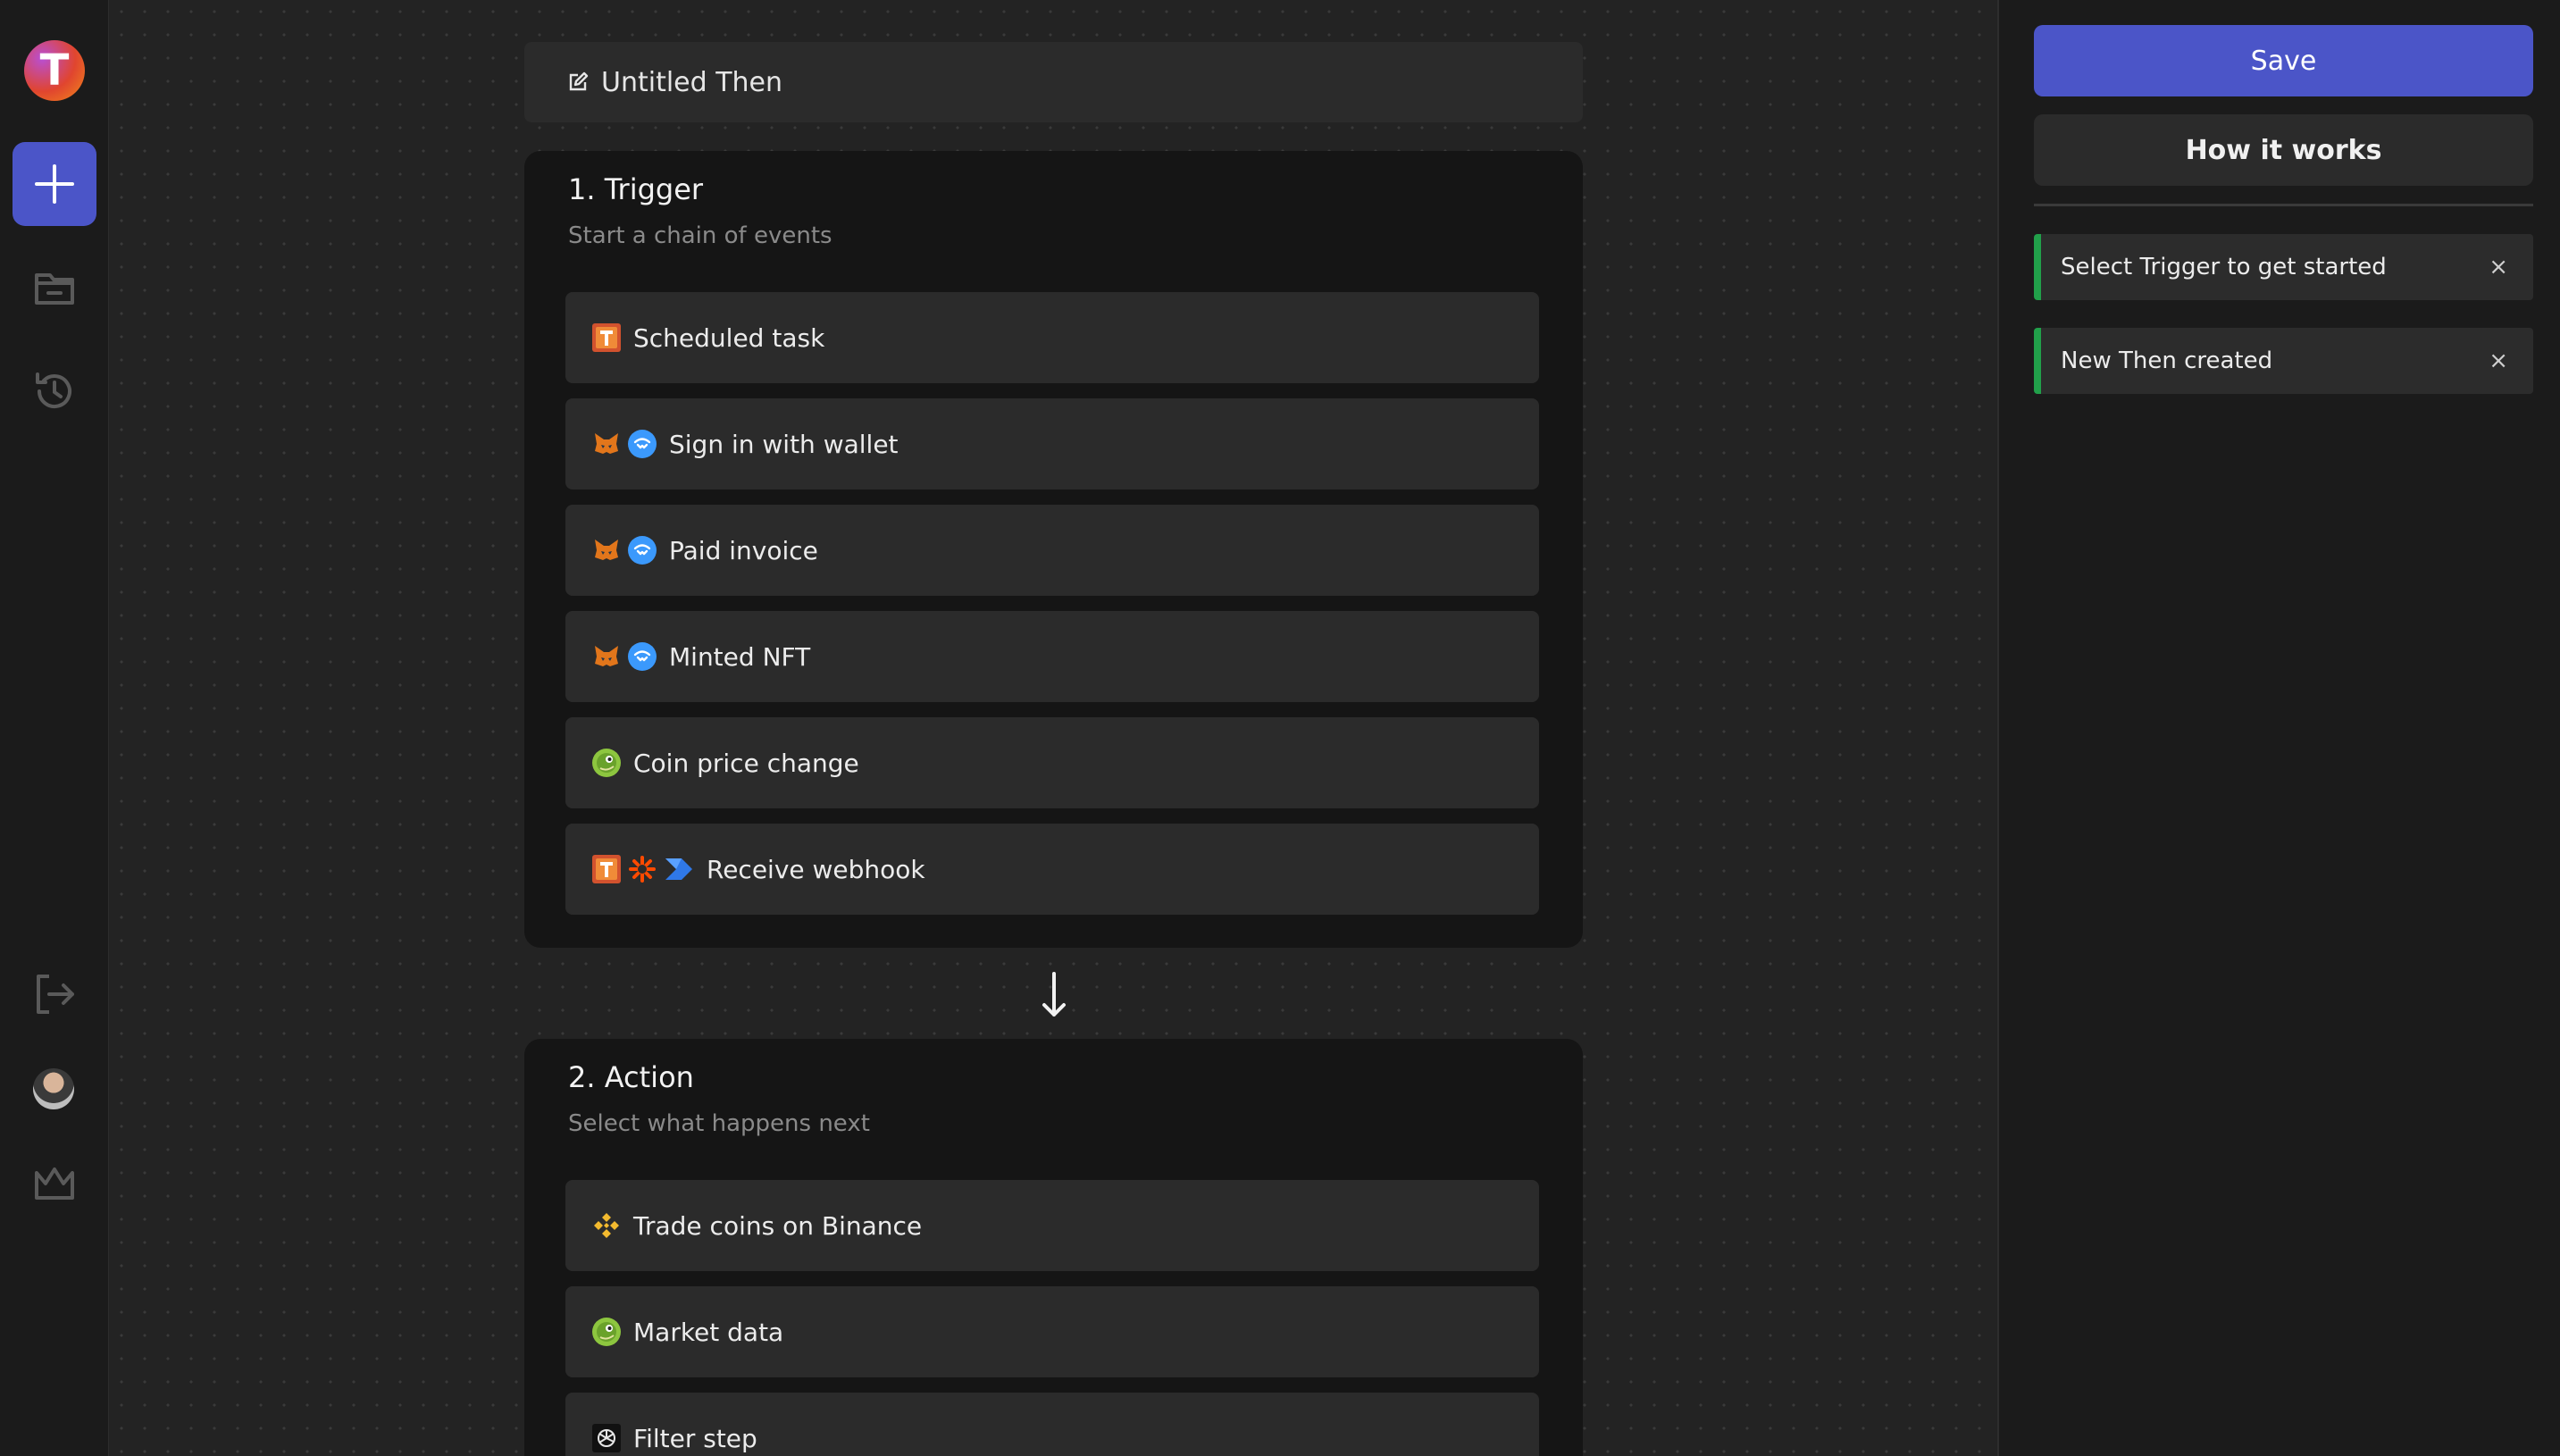 Image resolution: width=2560 pixels, height=1456 pixels. I want to click on logout-icon, so click(55, 994).